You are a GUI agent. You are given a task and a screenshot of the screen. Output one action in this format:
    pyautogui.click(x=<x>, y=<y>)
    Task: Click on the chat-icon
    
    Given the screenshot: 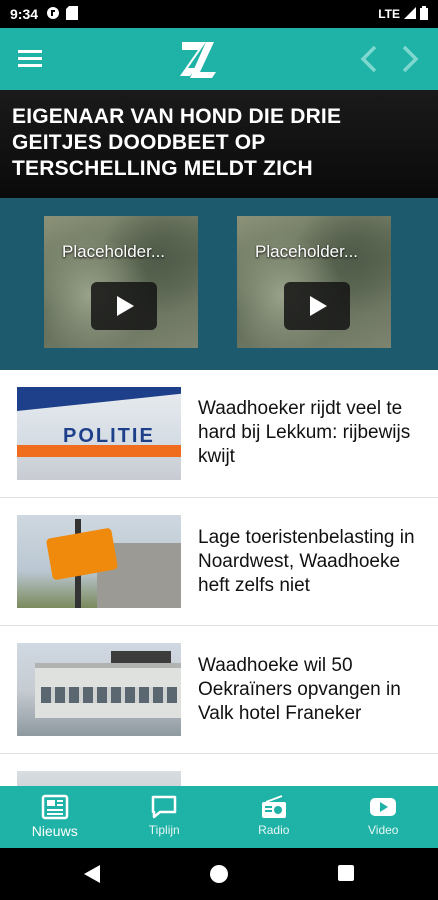 What is the action you would take?
    pyautogui.click(x=164, y=807)
    